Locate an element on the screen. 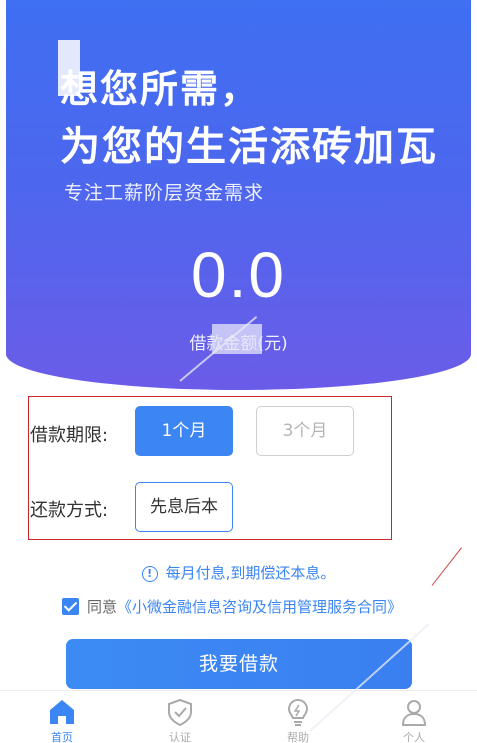 This screenshot has width=477, height=743. bottom-tab-bar: 首页 认证 帮助 个人 is located at coordinates (238, 716).